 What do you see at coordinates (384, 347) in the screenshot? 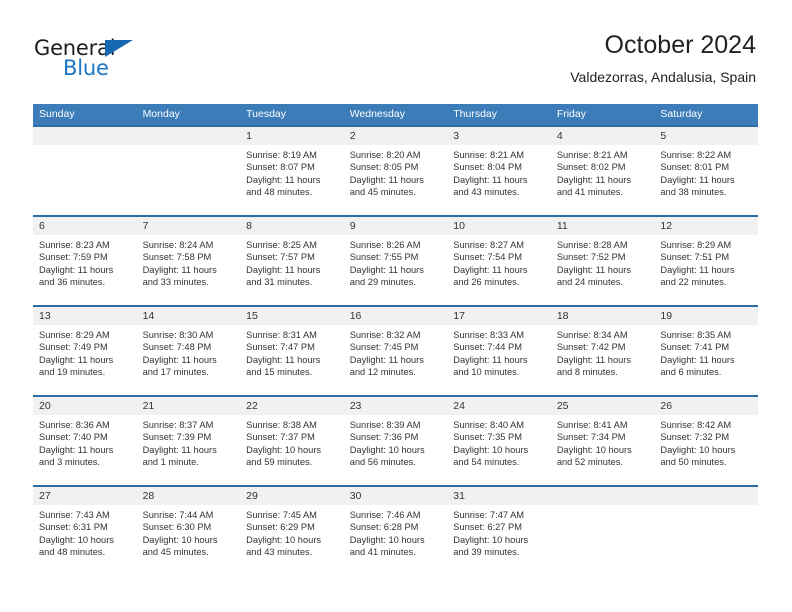
I see `sunset-text: Sunset: 7:45 PM` at bounding box center [384, 347].